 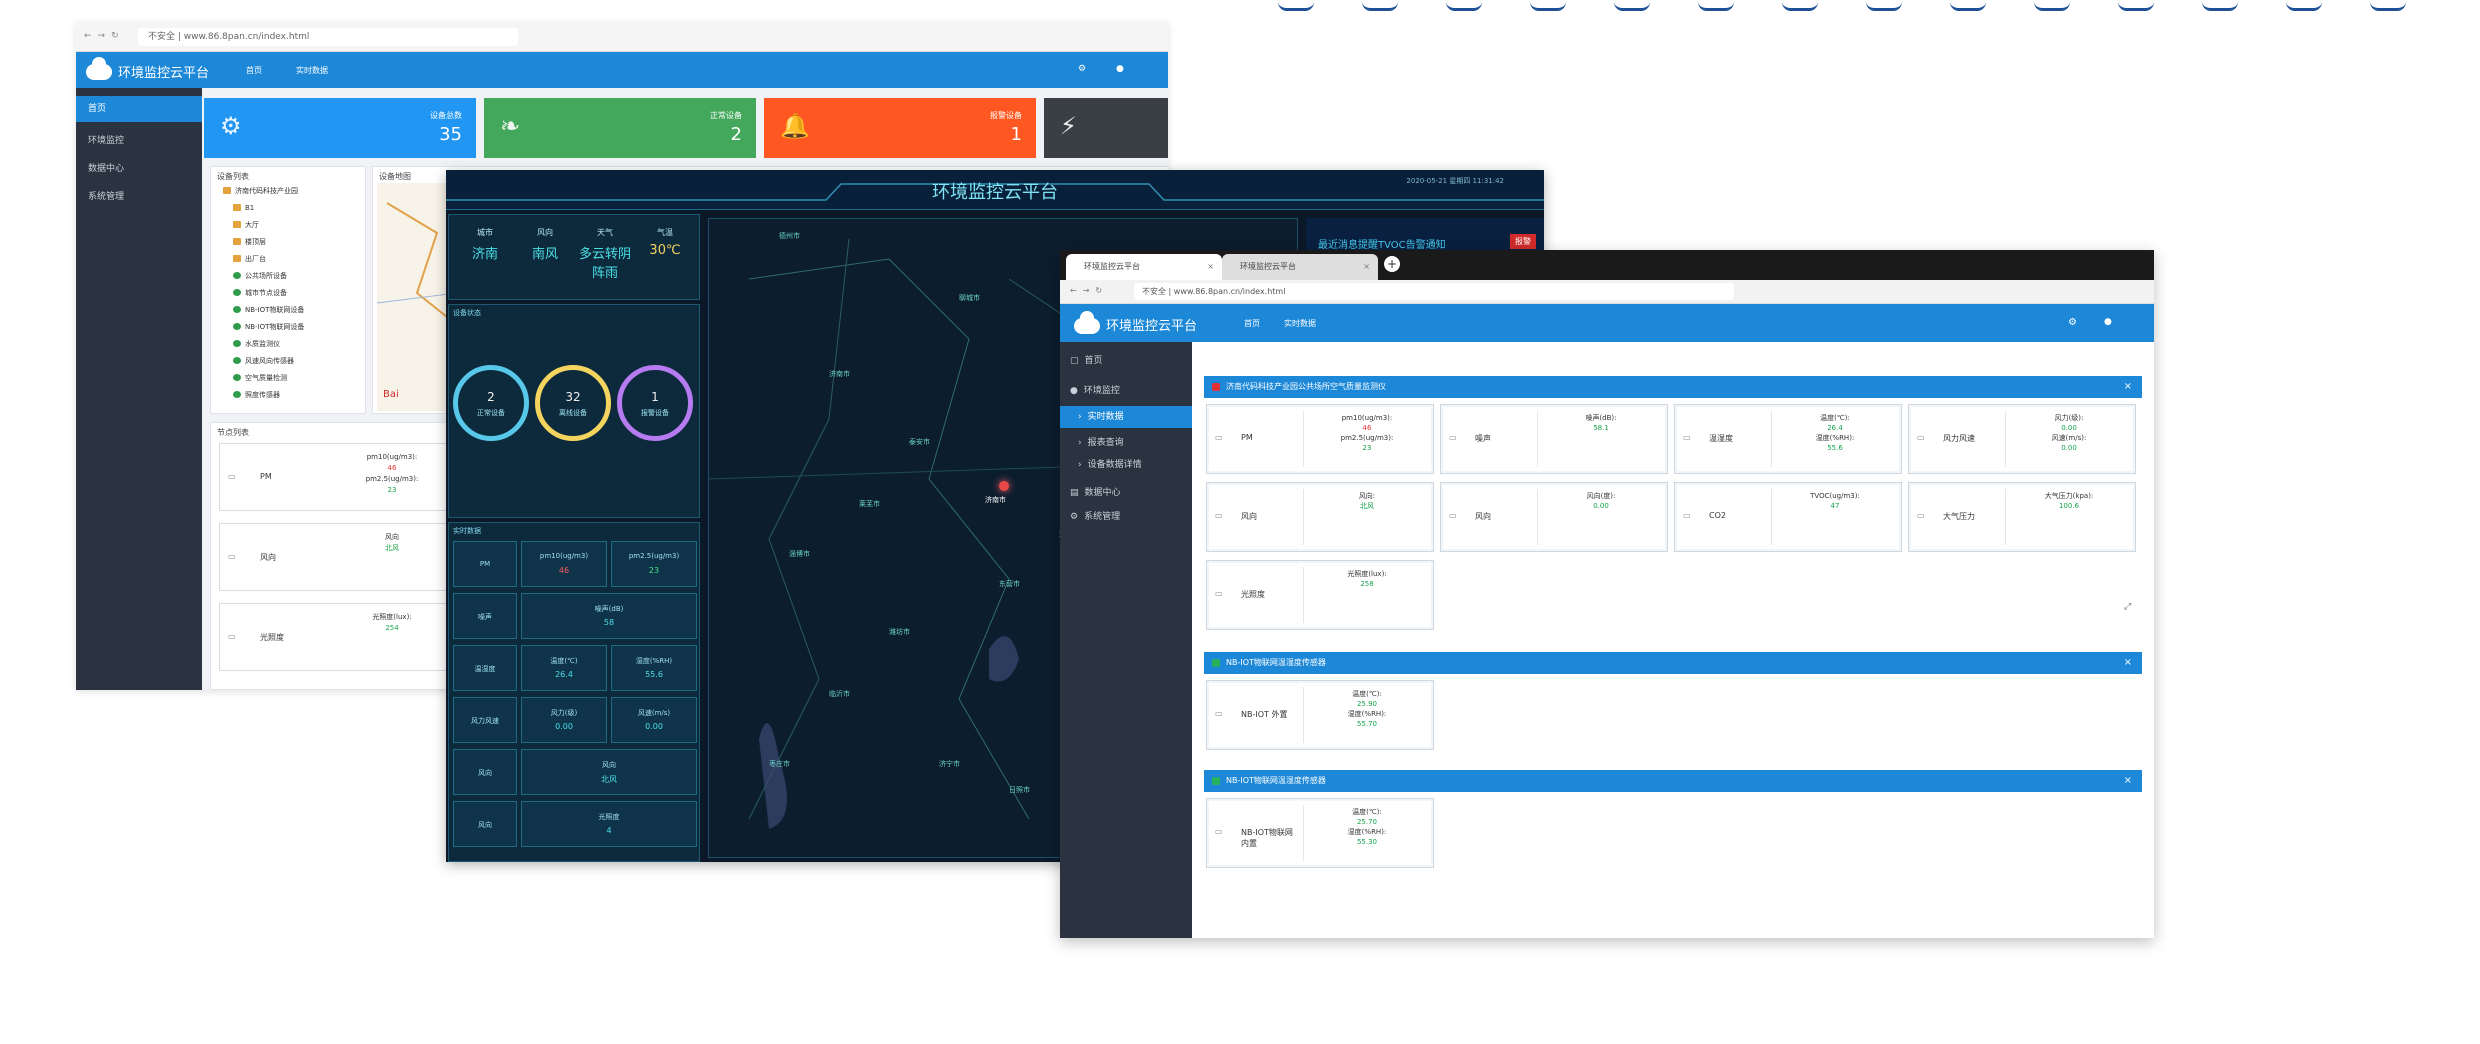 What do you see at coordinates (1126, 417) in the screenshot?
I see `sidebar-item: › 实时数据` at bounding box center [1126, 417].